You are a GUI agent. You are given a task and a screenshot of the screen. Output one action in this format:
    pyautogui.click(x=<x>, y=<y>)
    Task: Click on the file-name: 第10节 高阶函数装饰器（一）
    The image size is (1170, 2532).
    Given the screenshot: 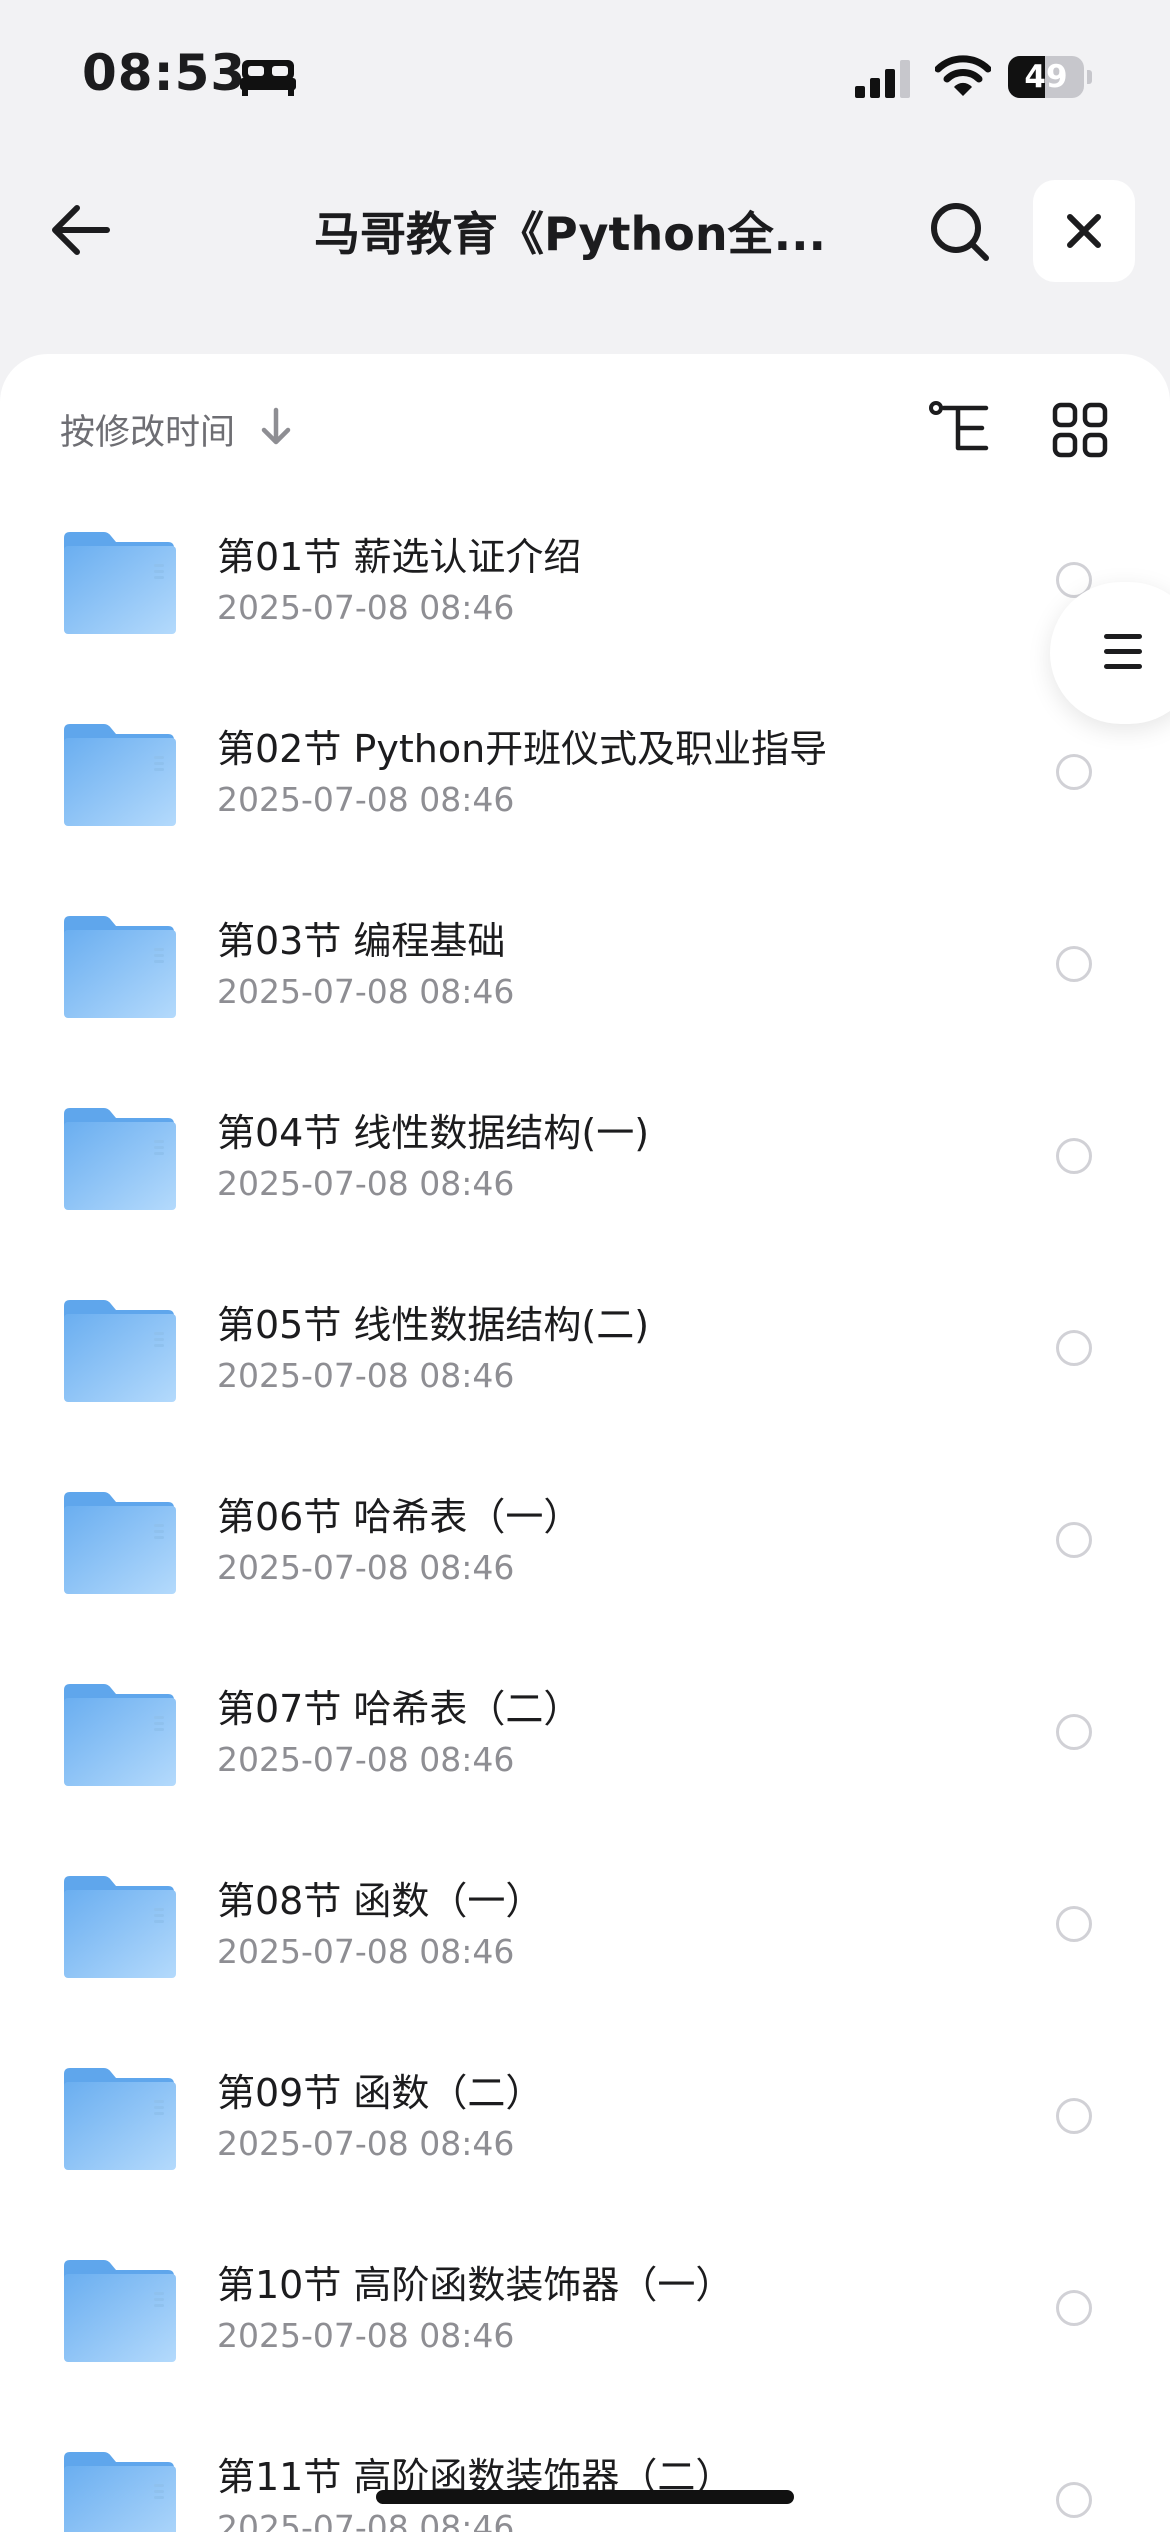 What is the action you would take?
    pyautogui.click(x=475, y=2285)
    